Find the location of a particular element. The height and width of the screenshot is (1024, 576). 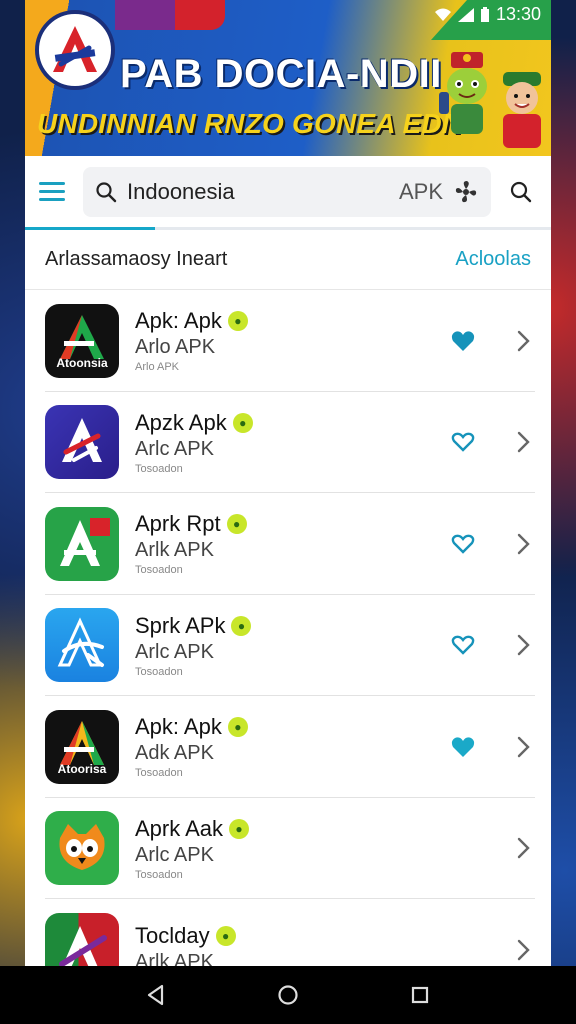

recents-icon is located at coordinates (420, 995).